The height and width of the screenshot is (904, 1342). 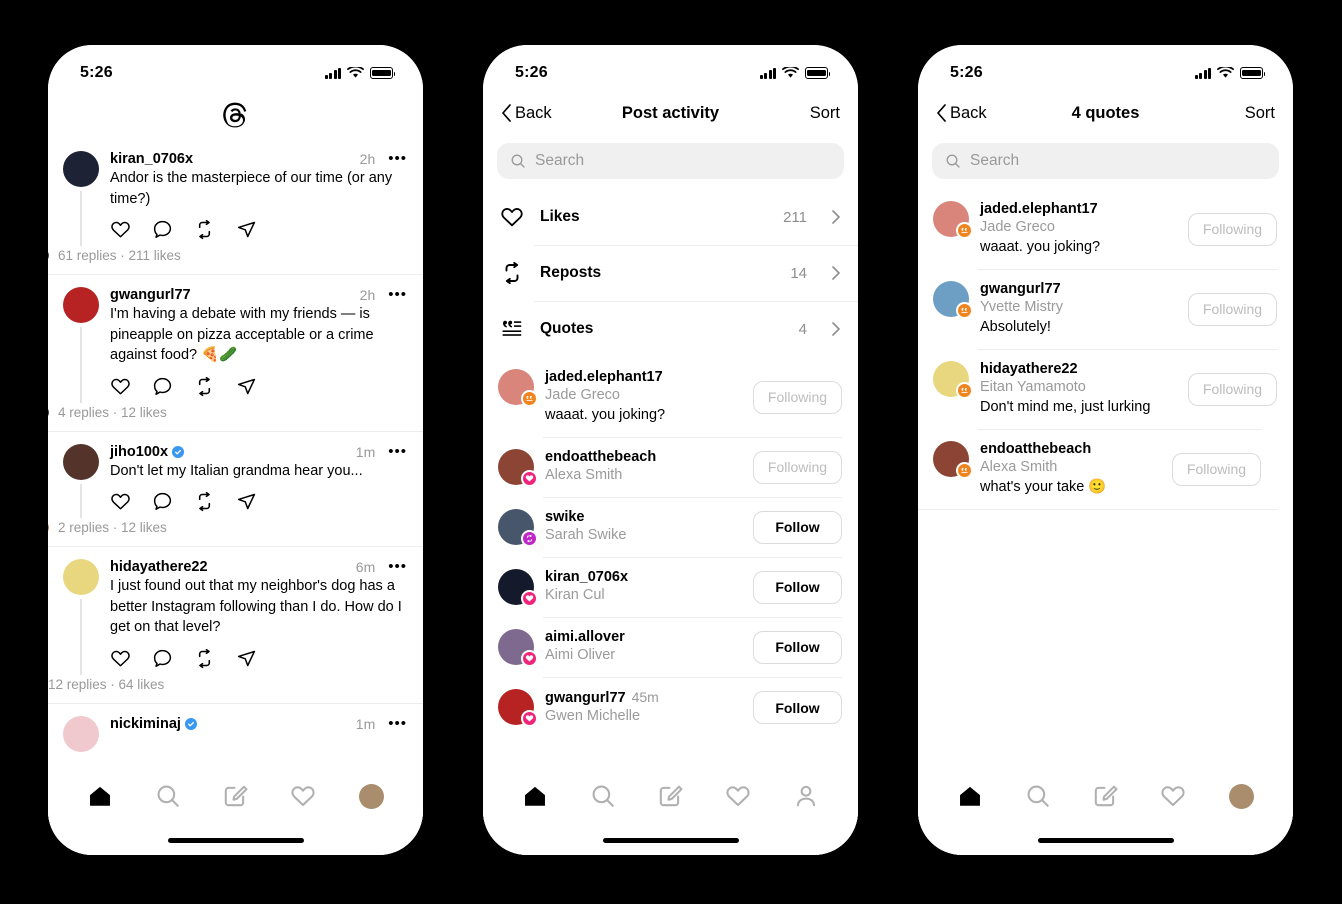 What do you see at coordinates (151, 159) in the screenshot?
I see `post-username: kiran_0706x` at bounding box center [151, 159].